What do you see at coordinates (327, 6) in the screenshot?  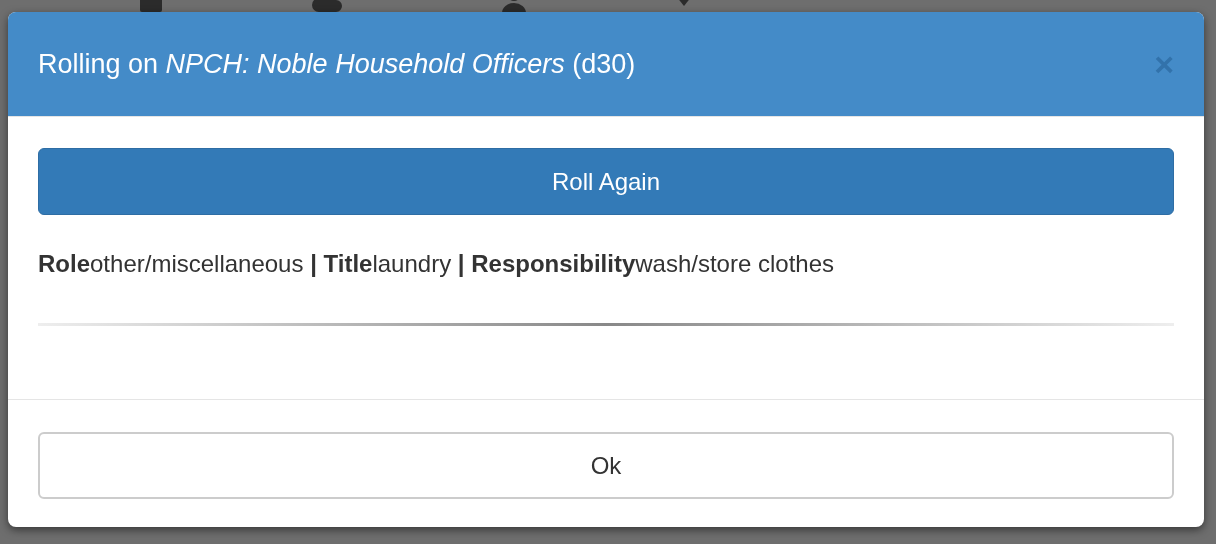 I see `cloud-icon` at bounding box center [327, 6].